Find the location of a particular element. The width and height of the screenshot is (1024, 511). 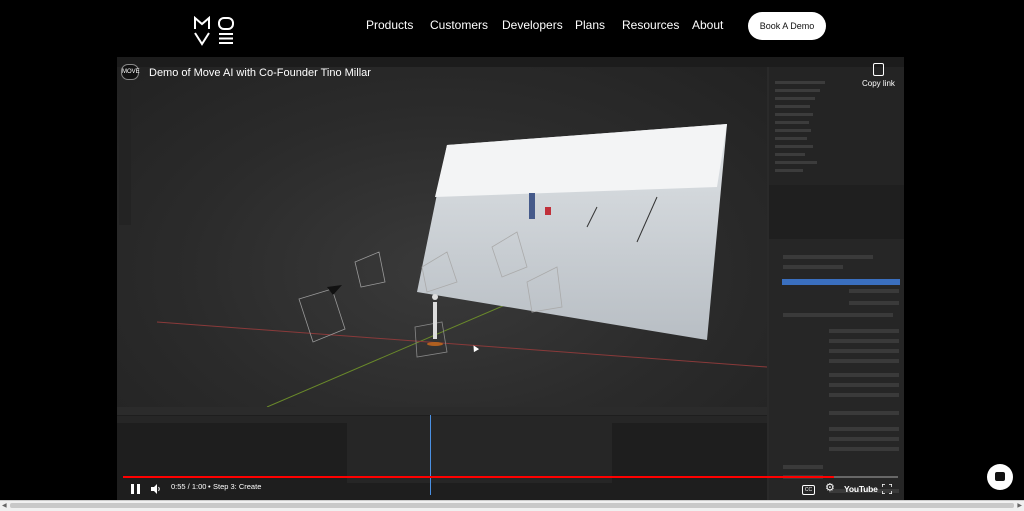

youtube-logo: YouTube is located at coordinates (861, 489).